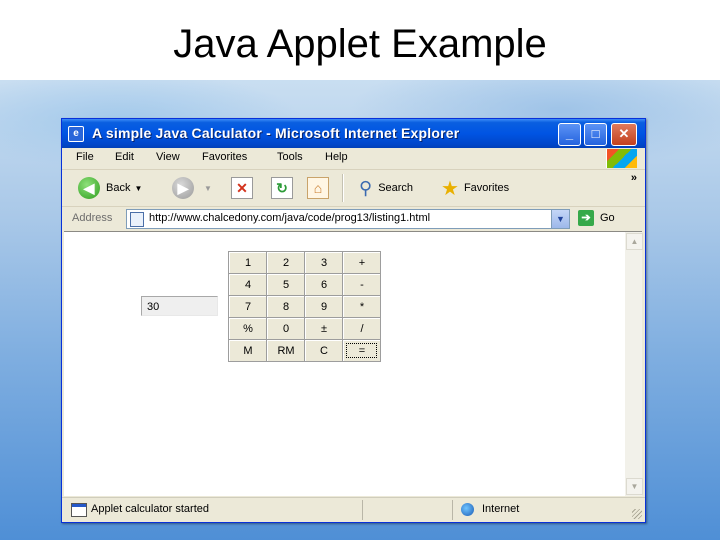 The height and width of the screenshot is (540, 720). What do you see at coordinates (360, 44) in the screenshot?
I see `slide-title: Java Applet Example` at bounding box center [360, 44].